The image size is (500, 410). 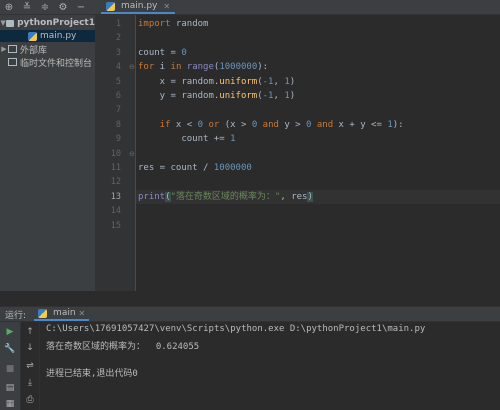 What do you see at coordinates (56, 63) in the screenshot?
I see `tree-scratches-label: 临时文件和控制台` at bounding box center [56, 63].